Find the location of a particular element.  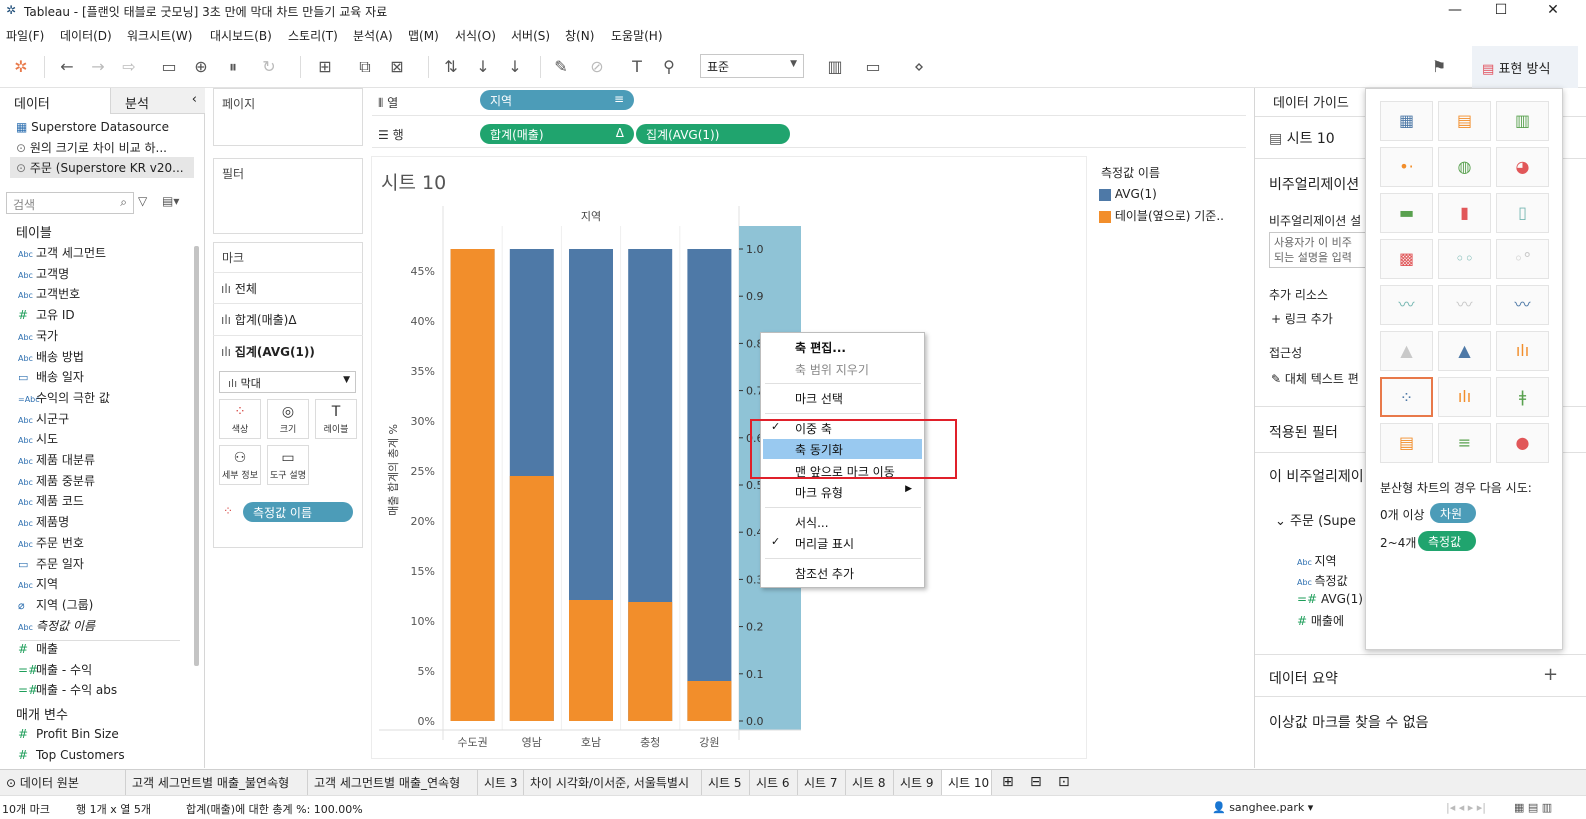

menu-item: ✓ 머리글 표시 is located at coordinates (842, 543).